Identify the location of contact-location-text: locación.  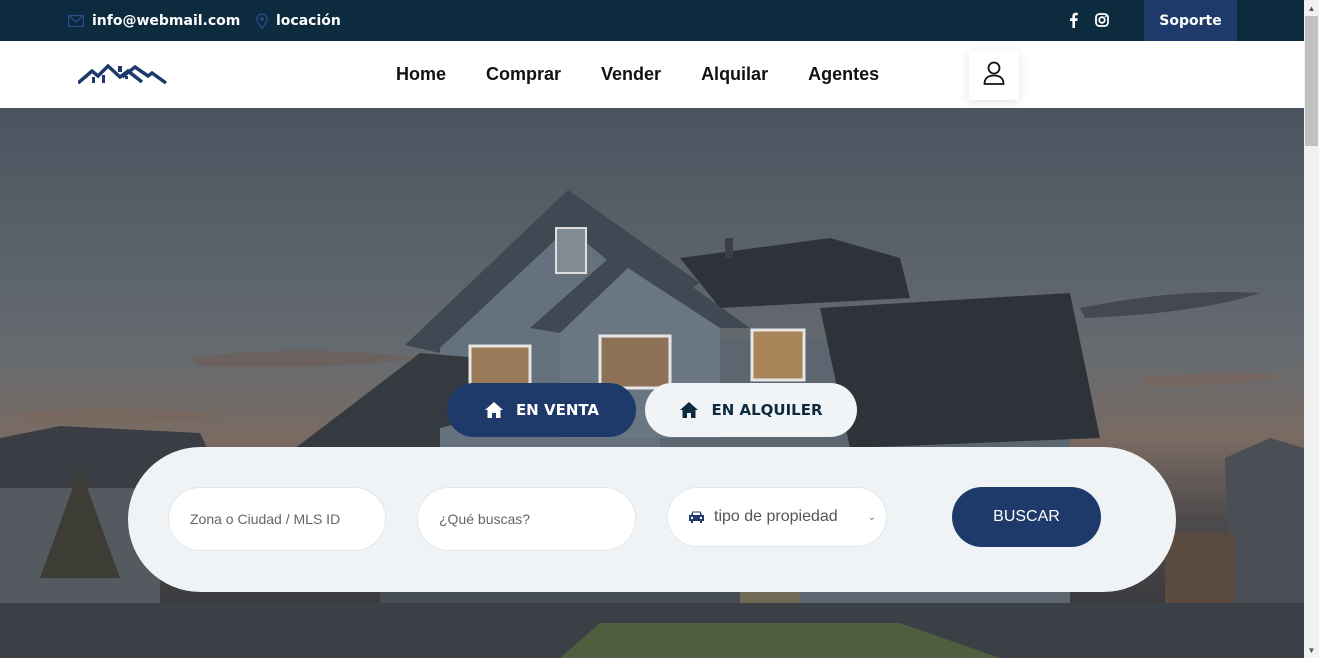
(308, 20).